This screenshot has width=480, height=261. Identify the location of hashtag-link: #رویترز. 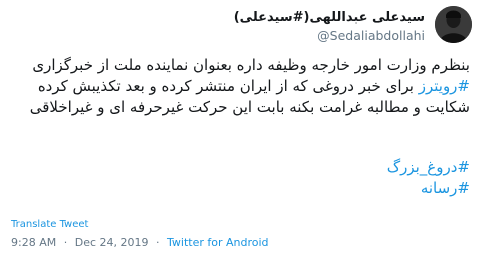
(444, 86).